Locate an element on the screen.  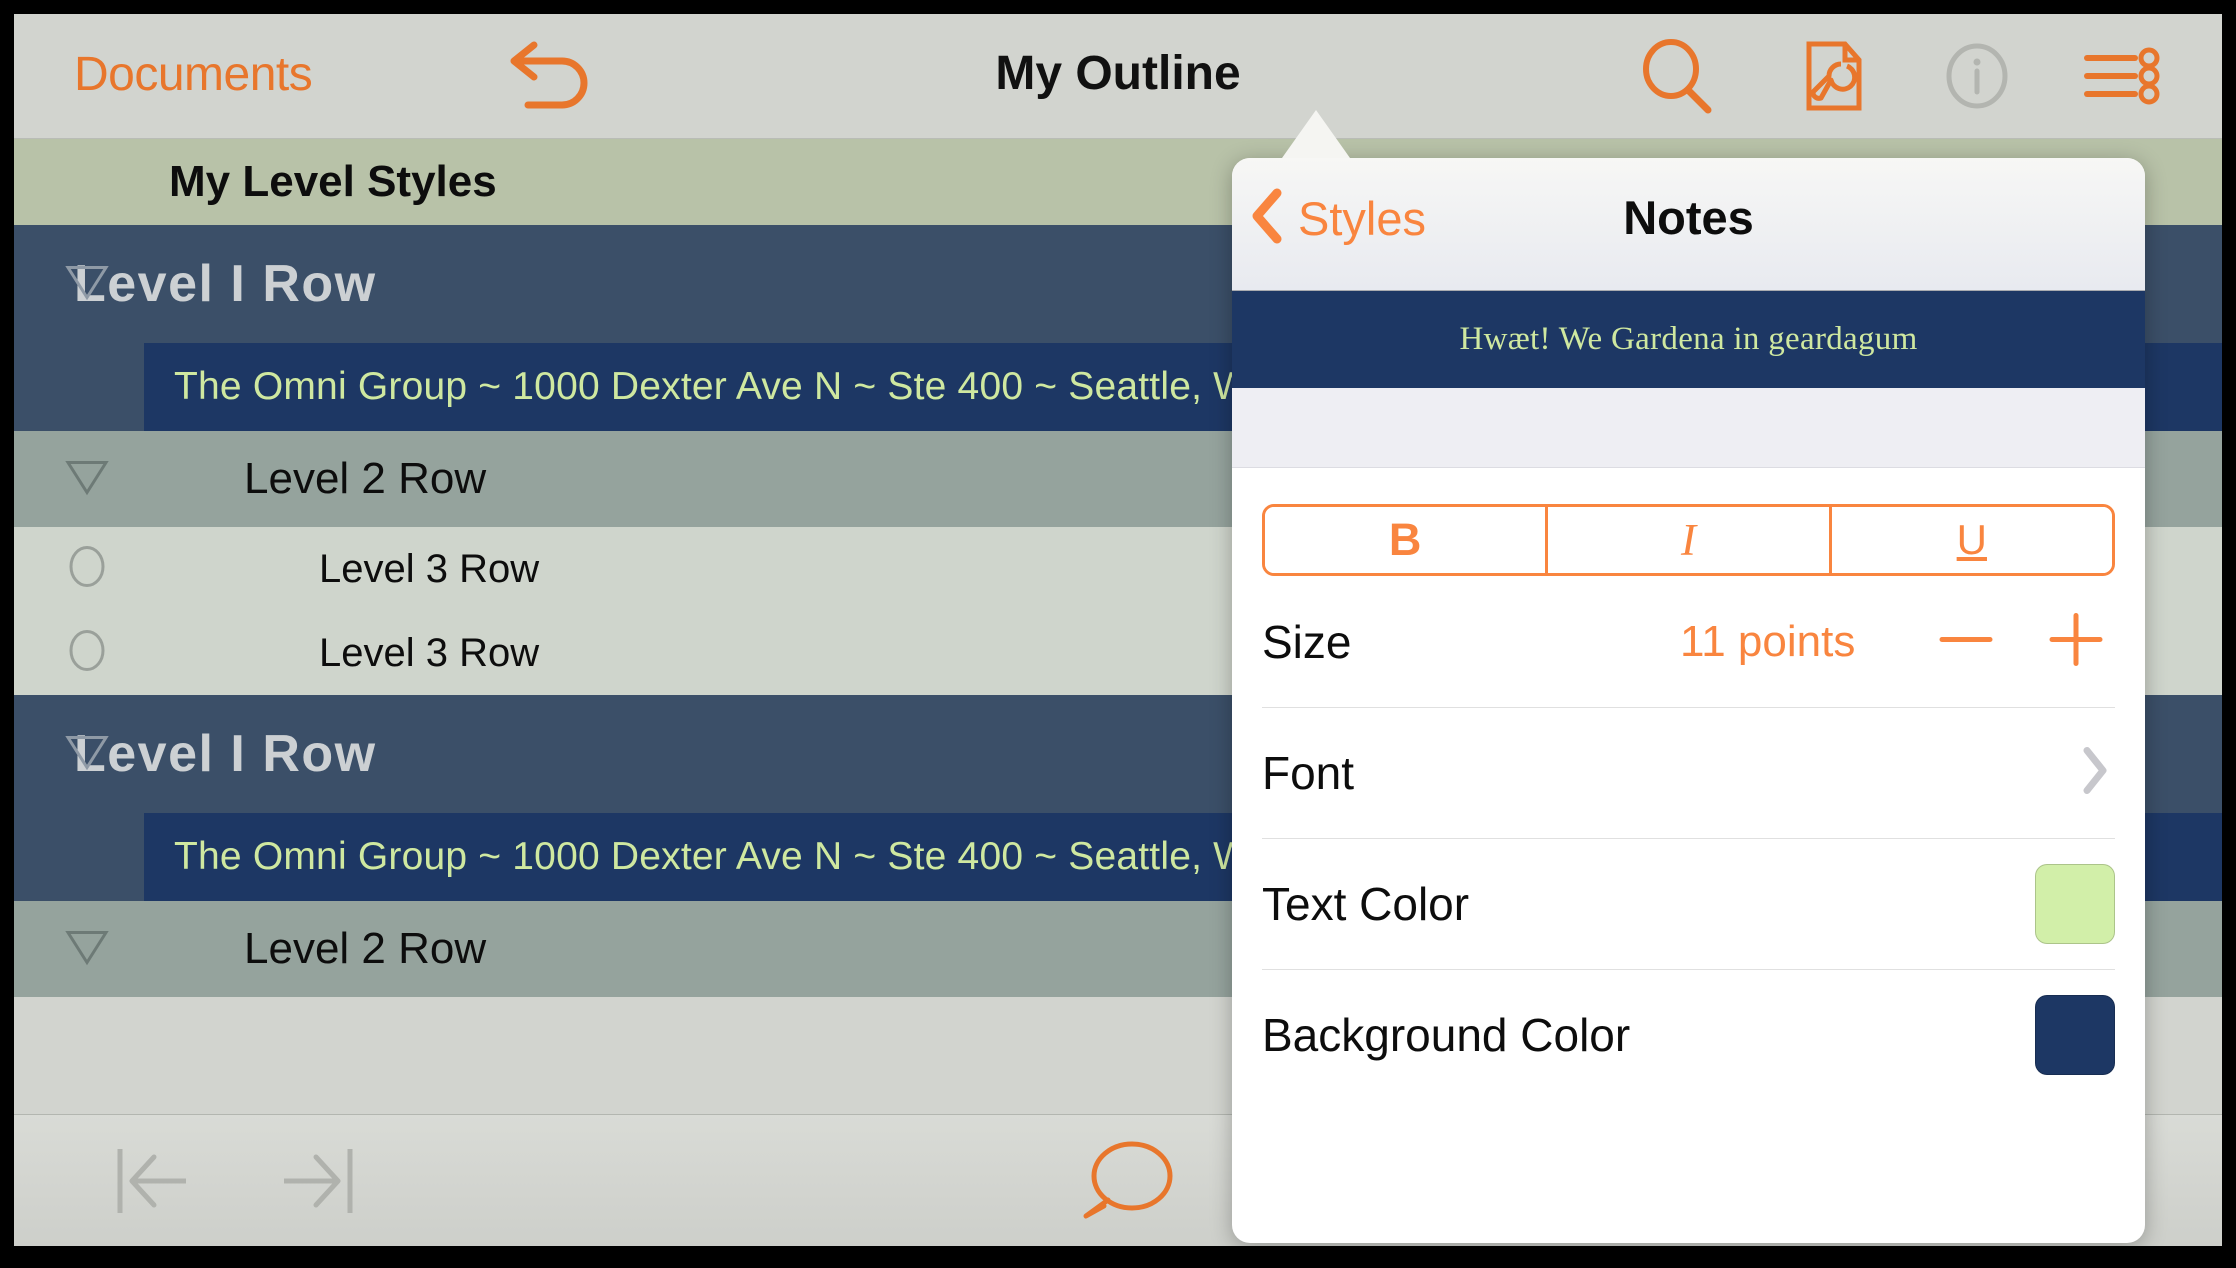
indent-arrow-icon is located at coordinates (319, 1181).